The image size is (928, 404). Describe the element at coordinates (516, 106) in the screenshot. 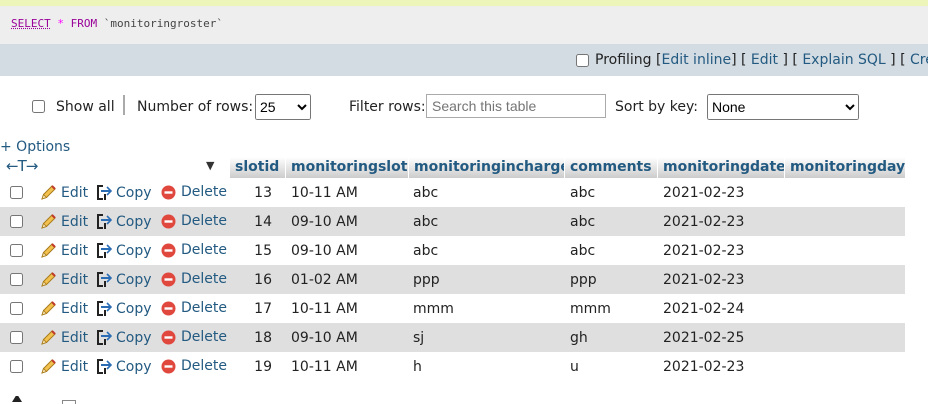

I see `filter-rows-input` at that location.